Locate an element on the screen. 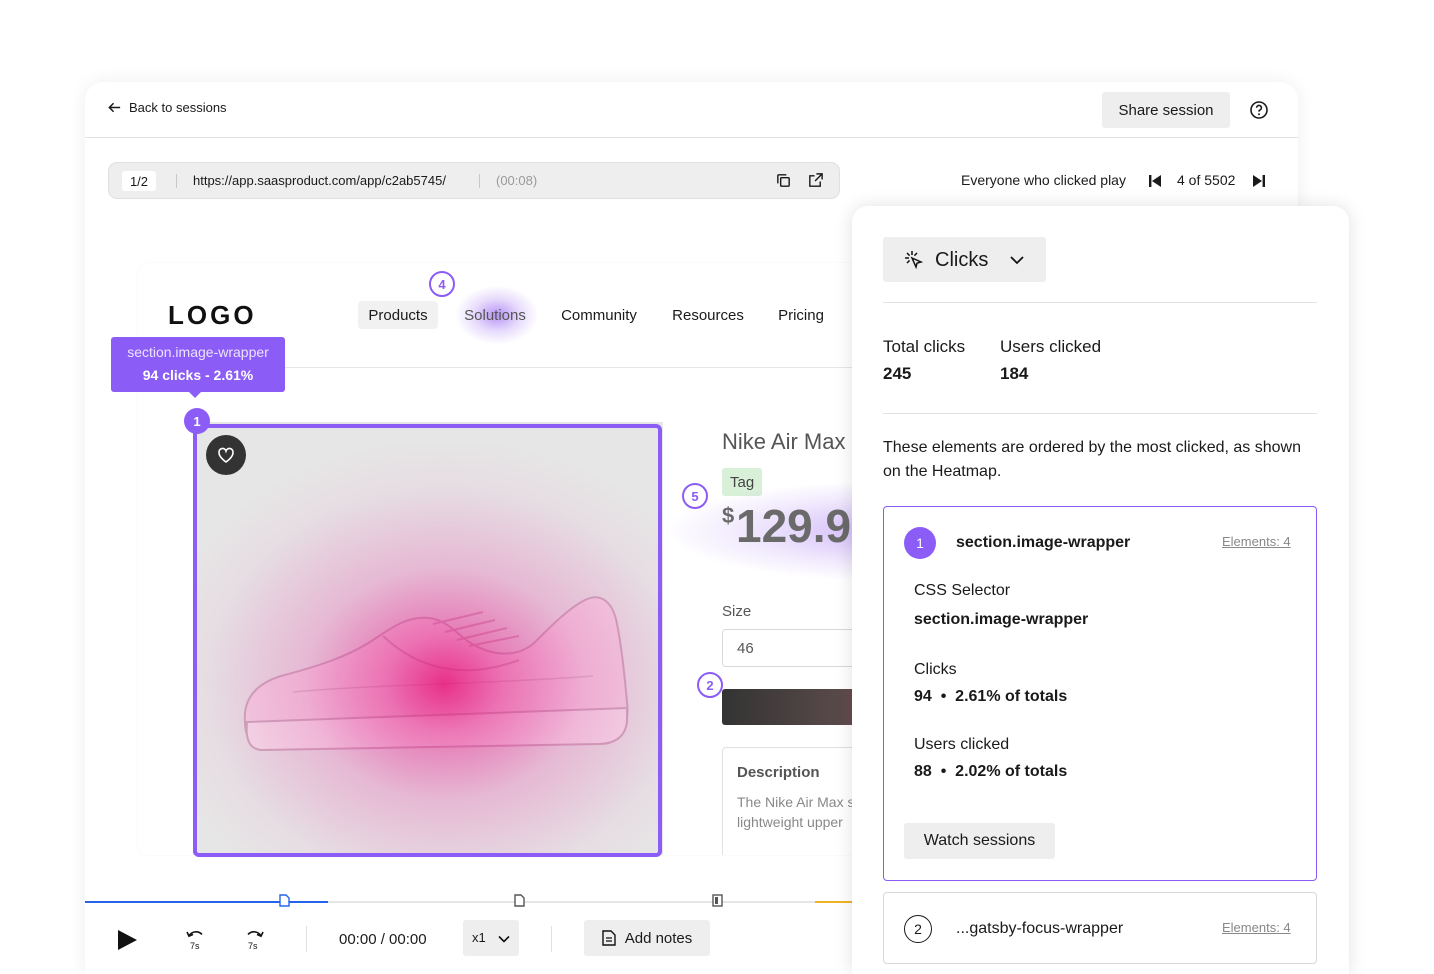 This screenshot has width=1434, height=974. css-selector-label: CSS Selector is located at coordinates (962, 590).